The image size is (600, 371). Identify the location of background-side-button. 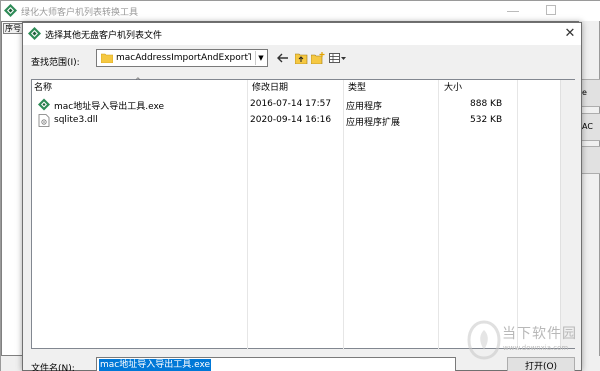
(589, 160).